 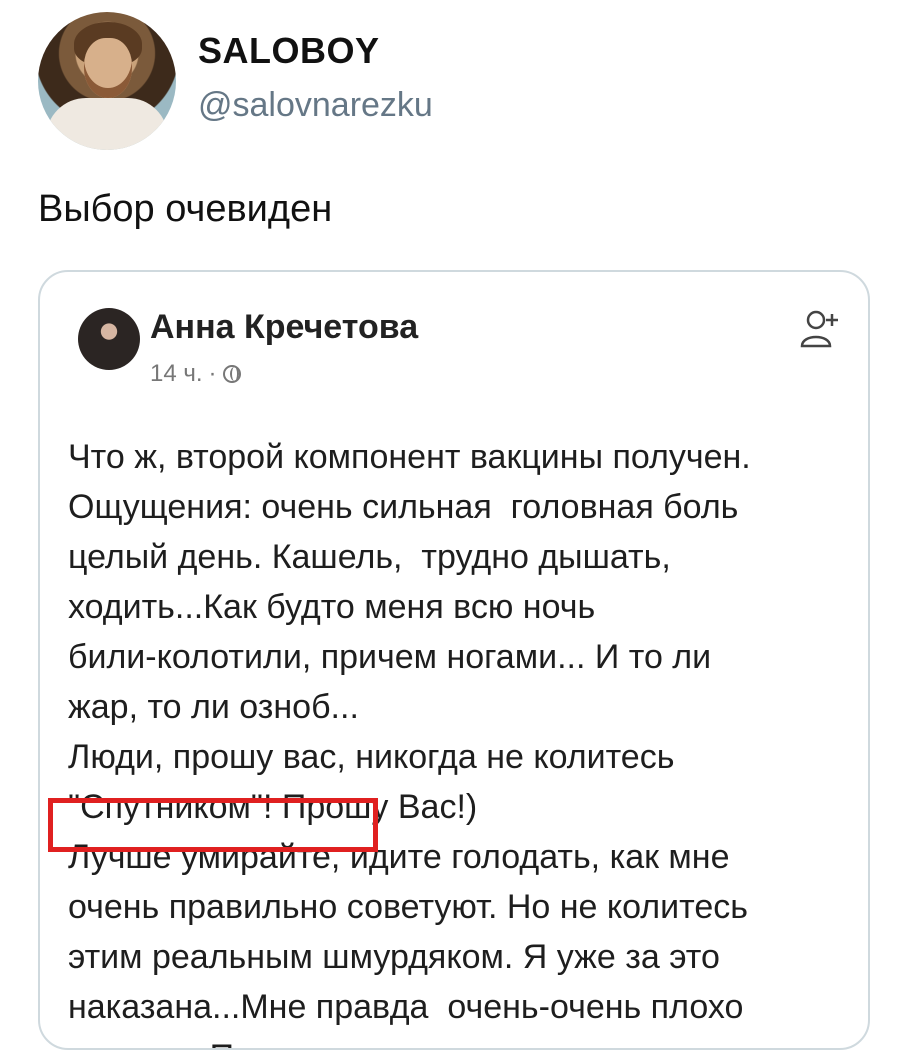 What do you see at coordinates (284, 327) in the screenshot?
I see `post-author-name: Анна Кречетова` at bounding box center [284, 327].